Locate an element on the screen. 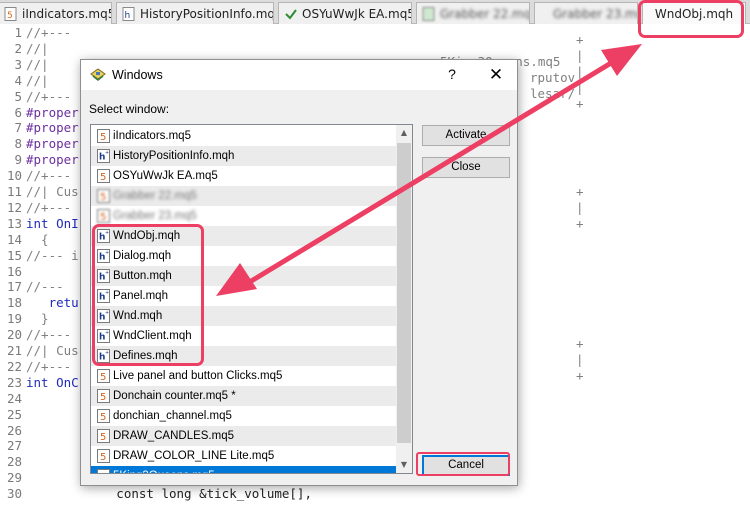 The image size is (750, 505). line-number: 2 is located at coordinates (18, 48).